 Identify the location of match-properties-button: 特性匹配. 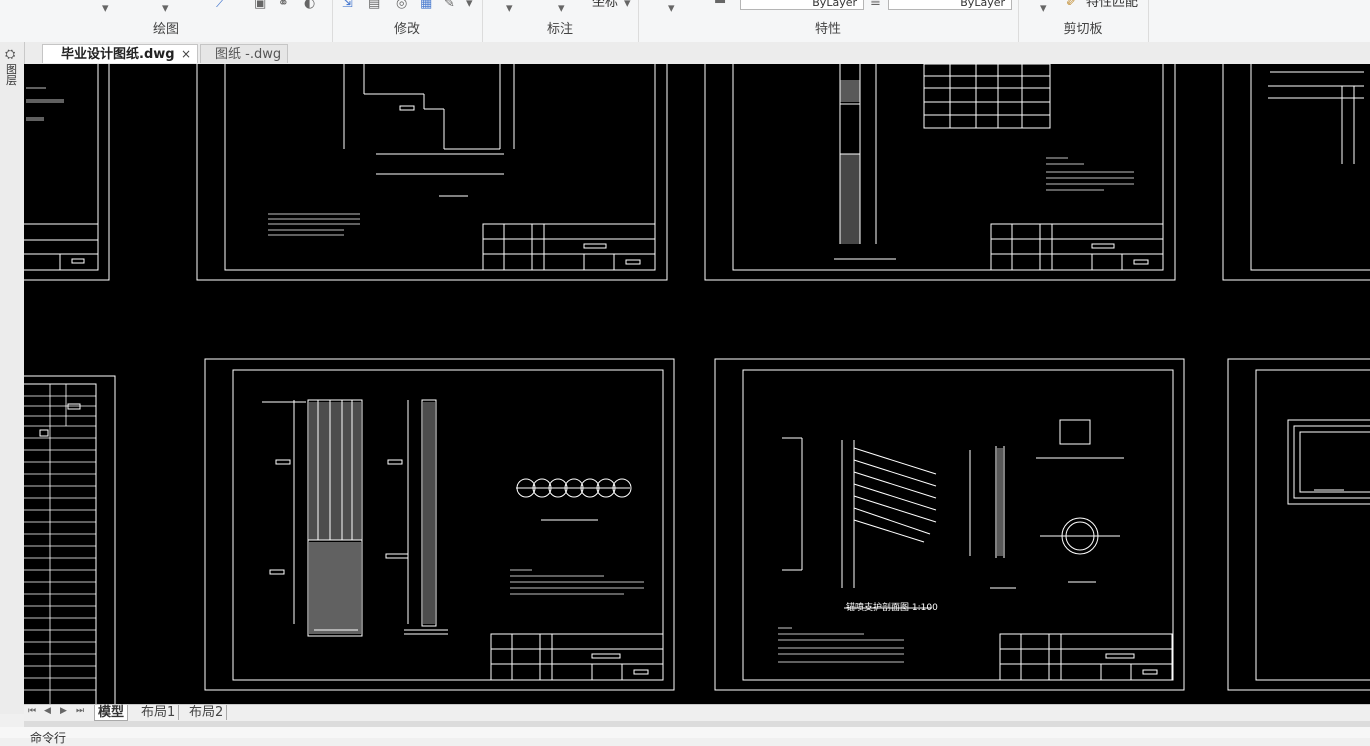
(1112, 4).